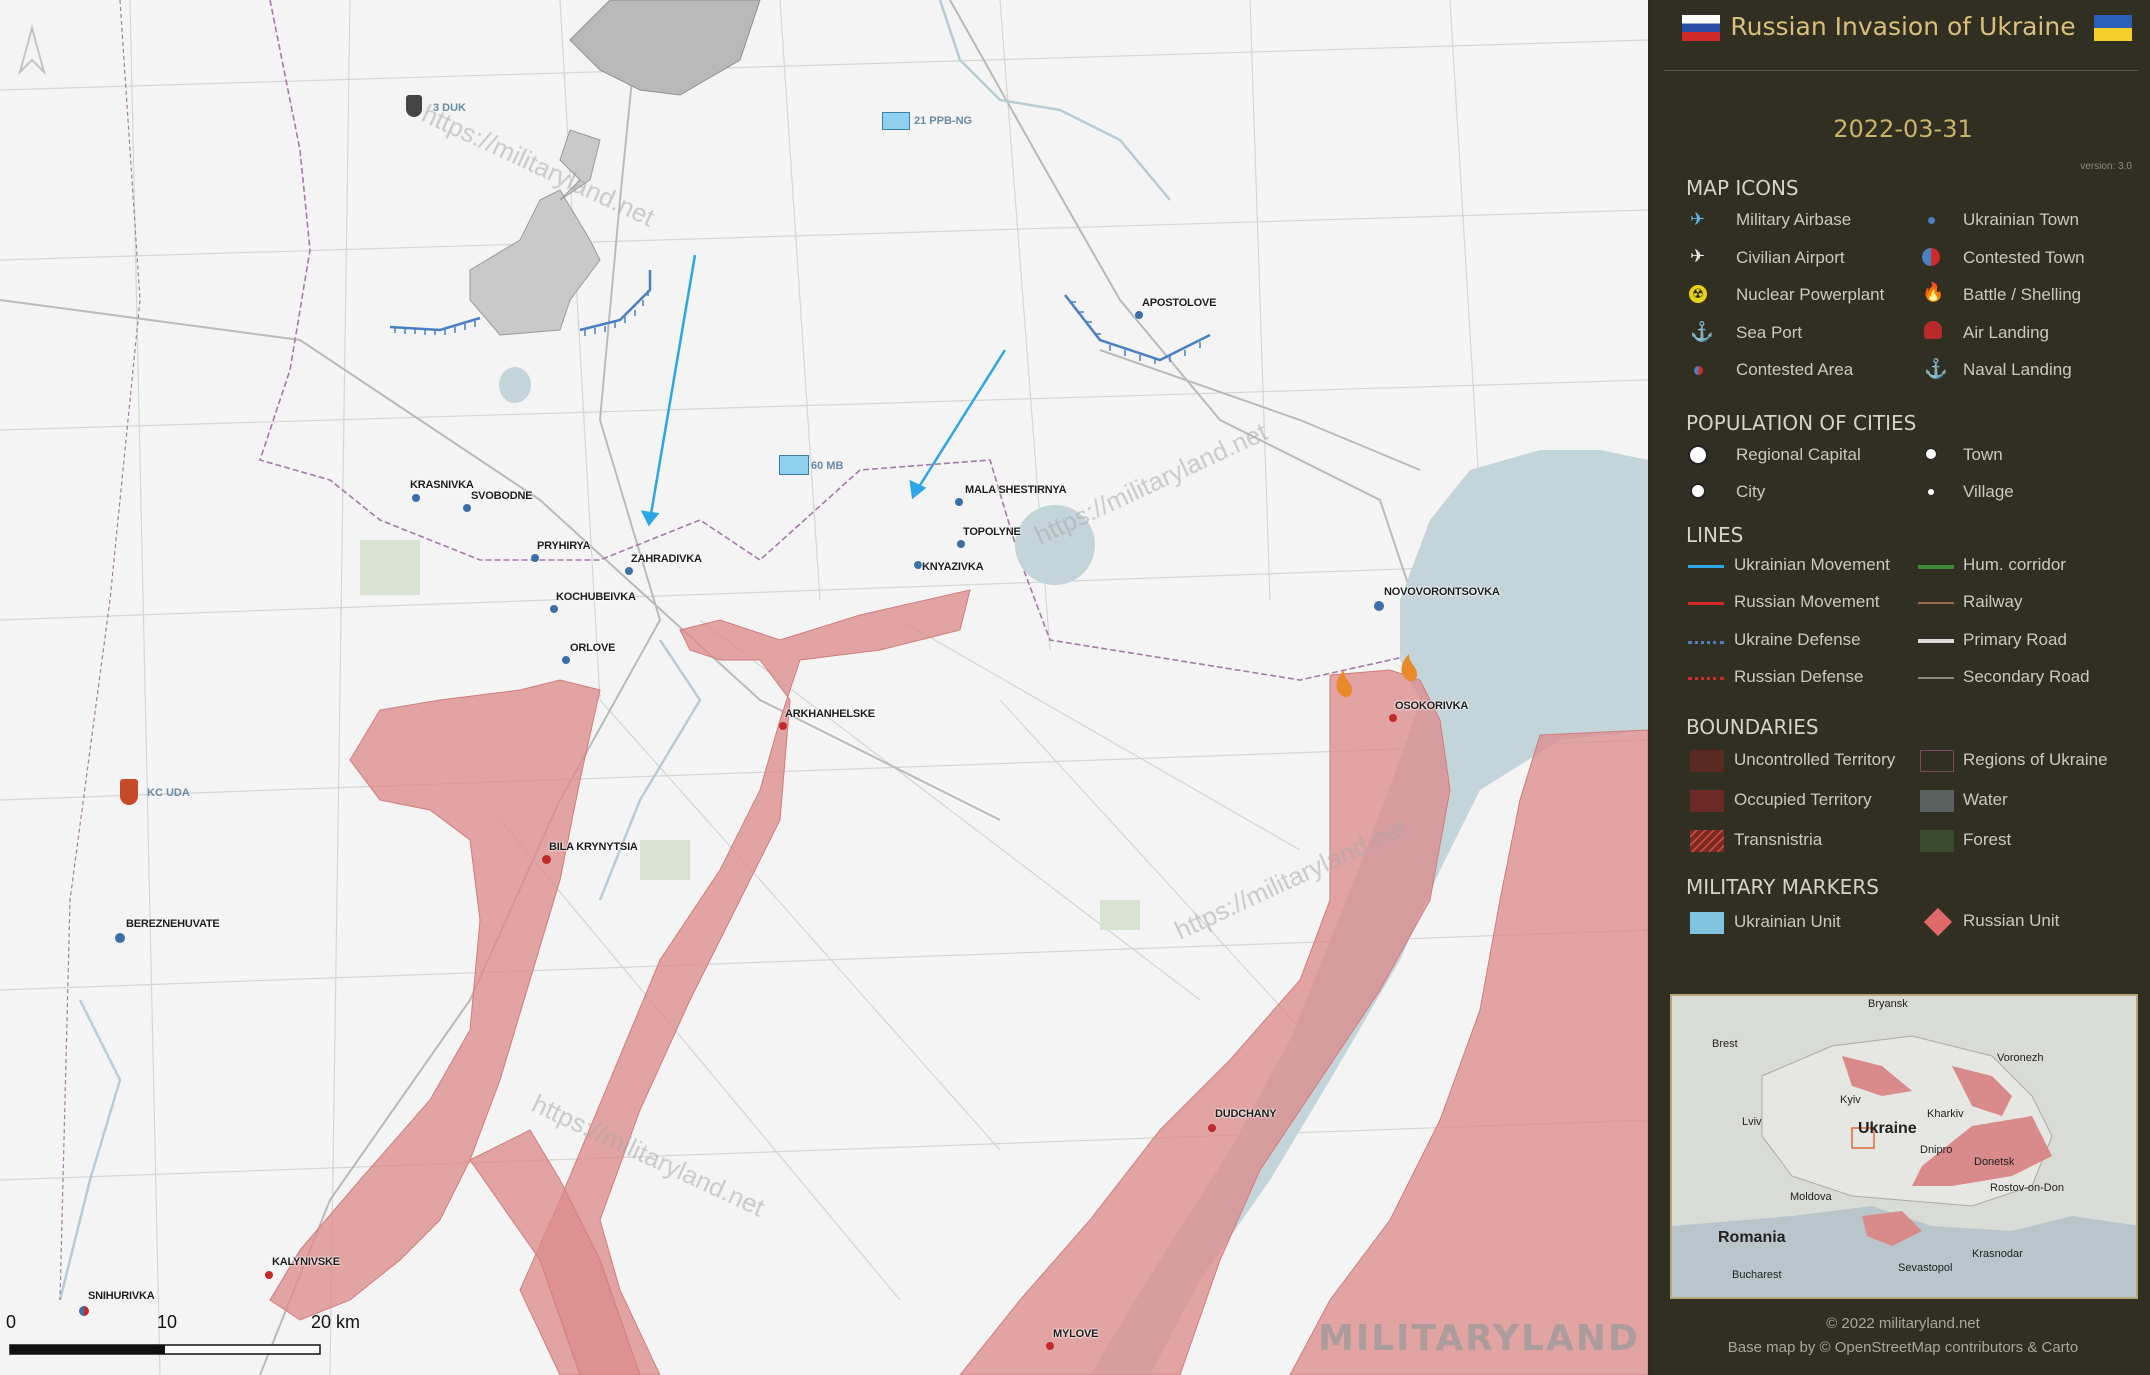  Describe the element at coordinates (1997, 1254) in the screenshot. I see `minimap-label: Krasnodar` at that location.